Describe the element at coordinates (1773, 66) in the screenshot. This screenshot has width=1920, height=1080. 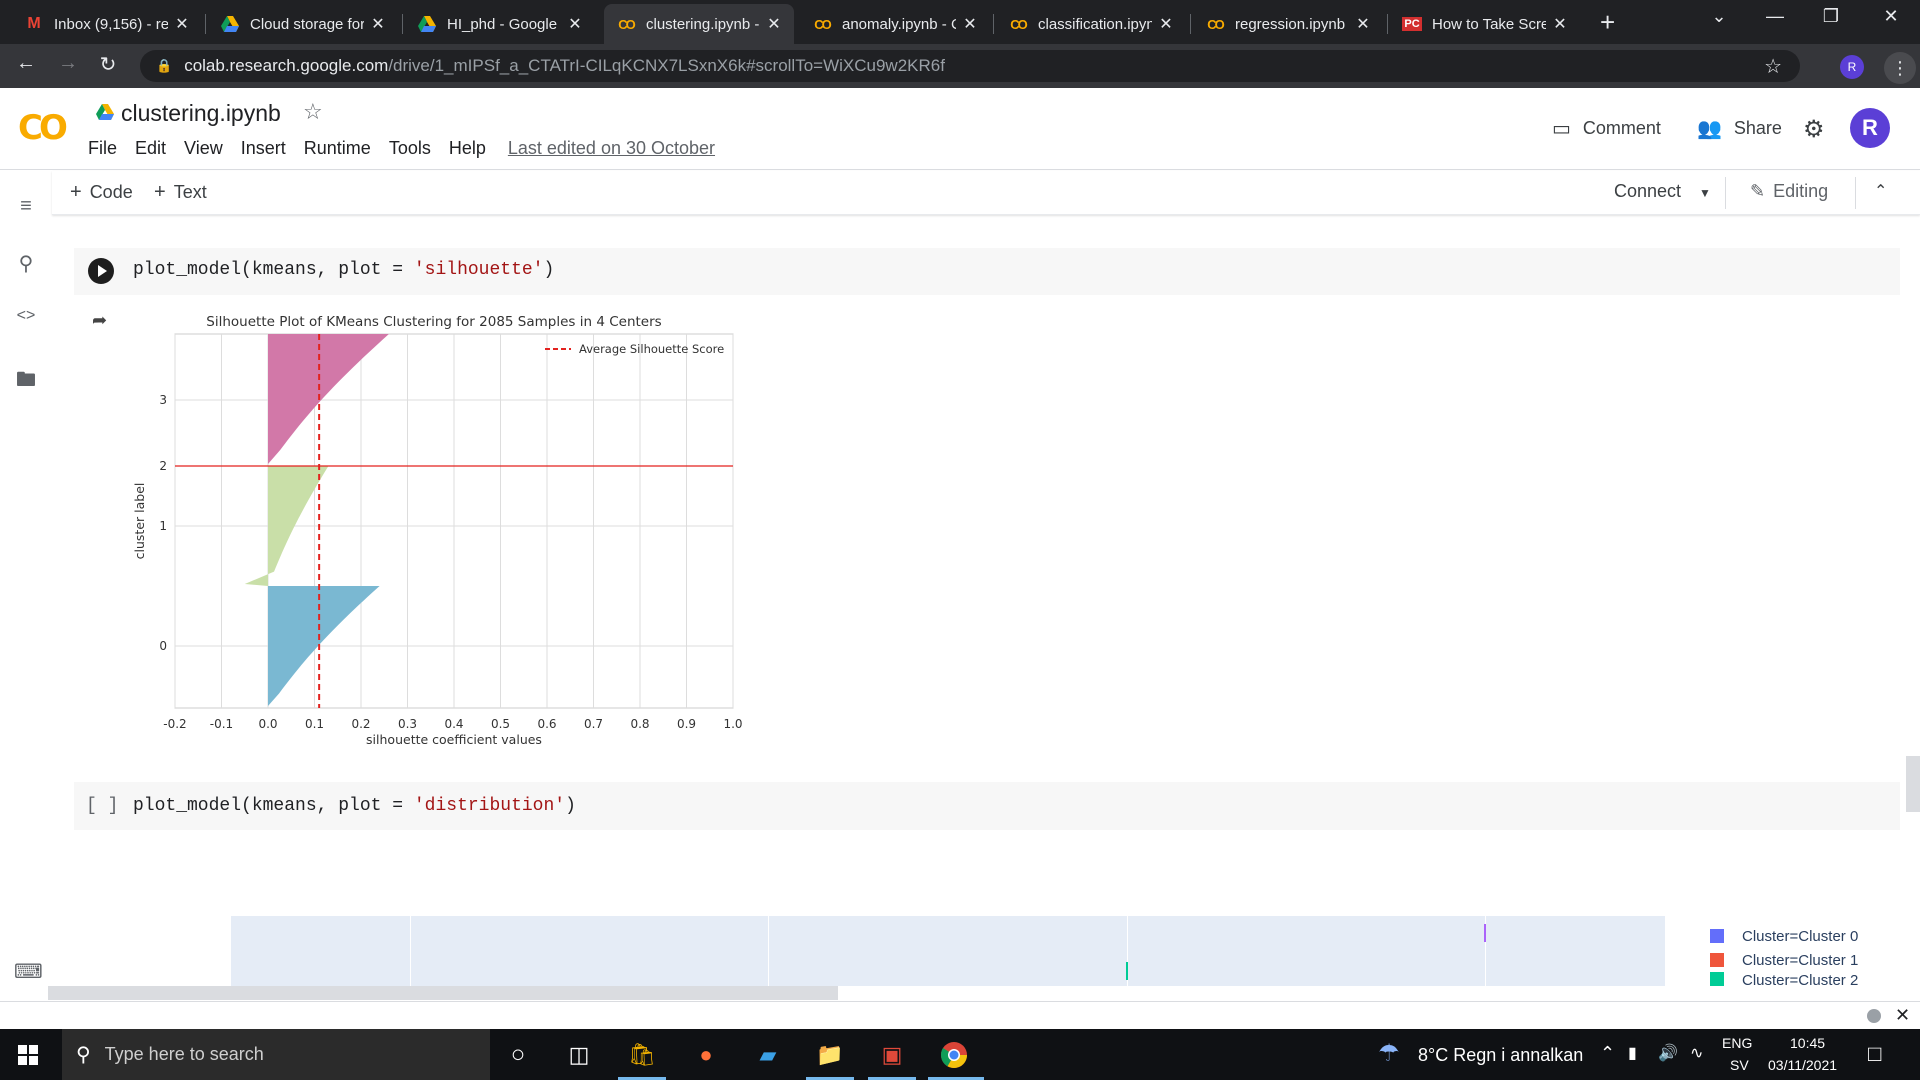
I see `bookmark-star-icon: ☆` at that location.